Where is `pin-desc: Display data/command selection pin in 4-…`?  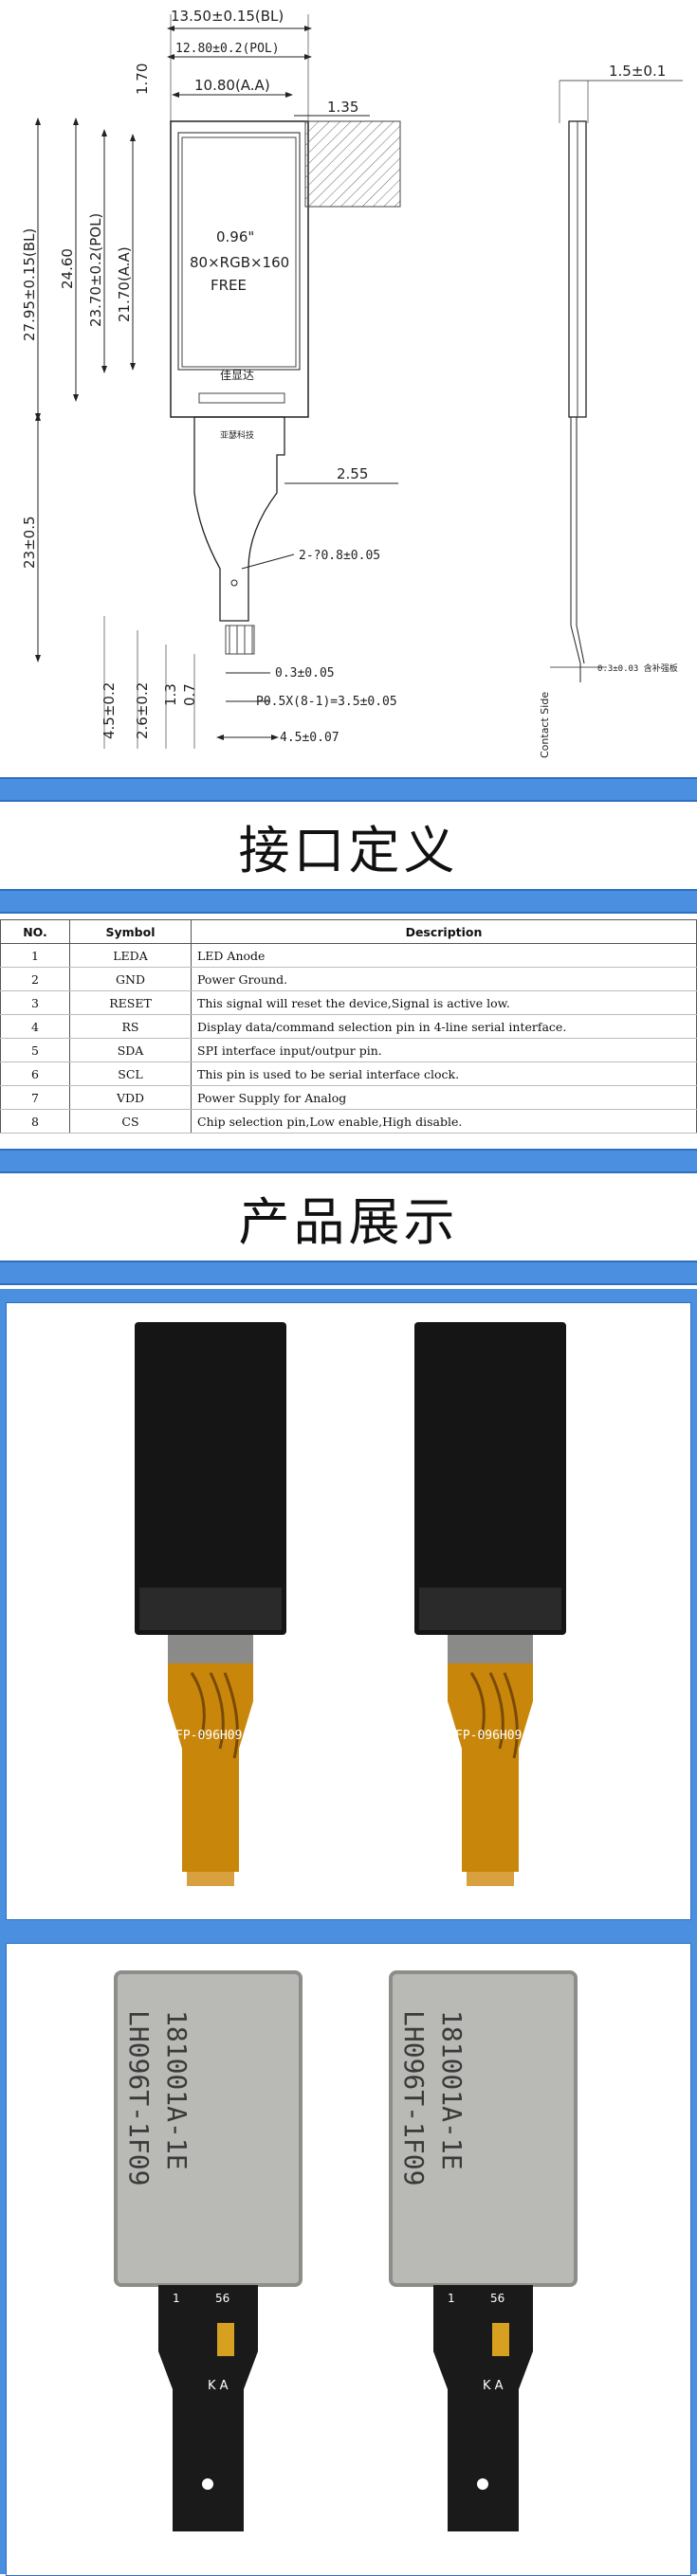 pin-desc: Display data/command selection pin in 4-… is located at coordinates (444, 1026).